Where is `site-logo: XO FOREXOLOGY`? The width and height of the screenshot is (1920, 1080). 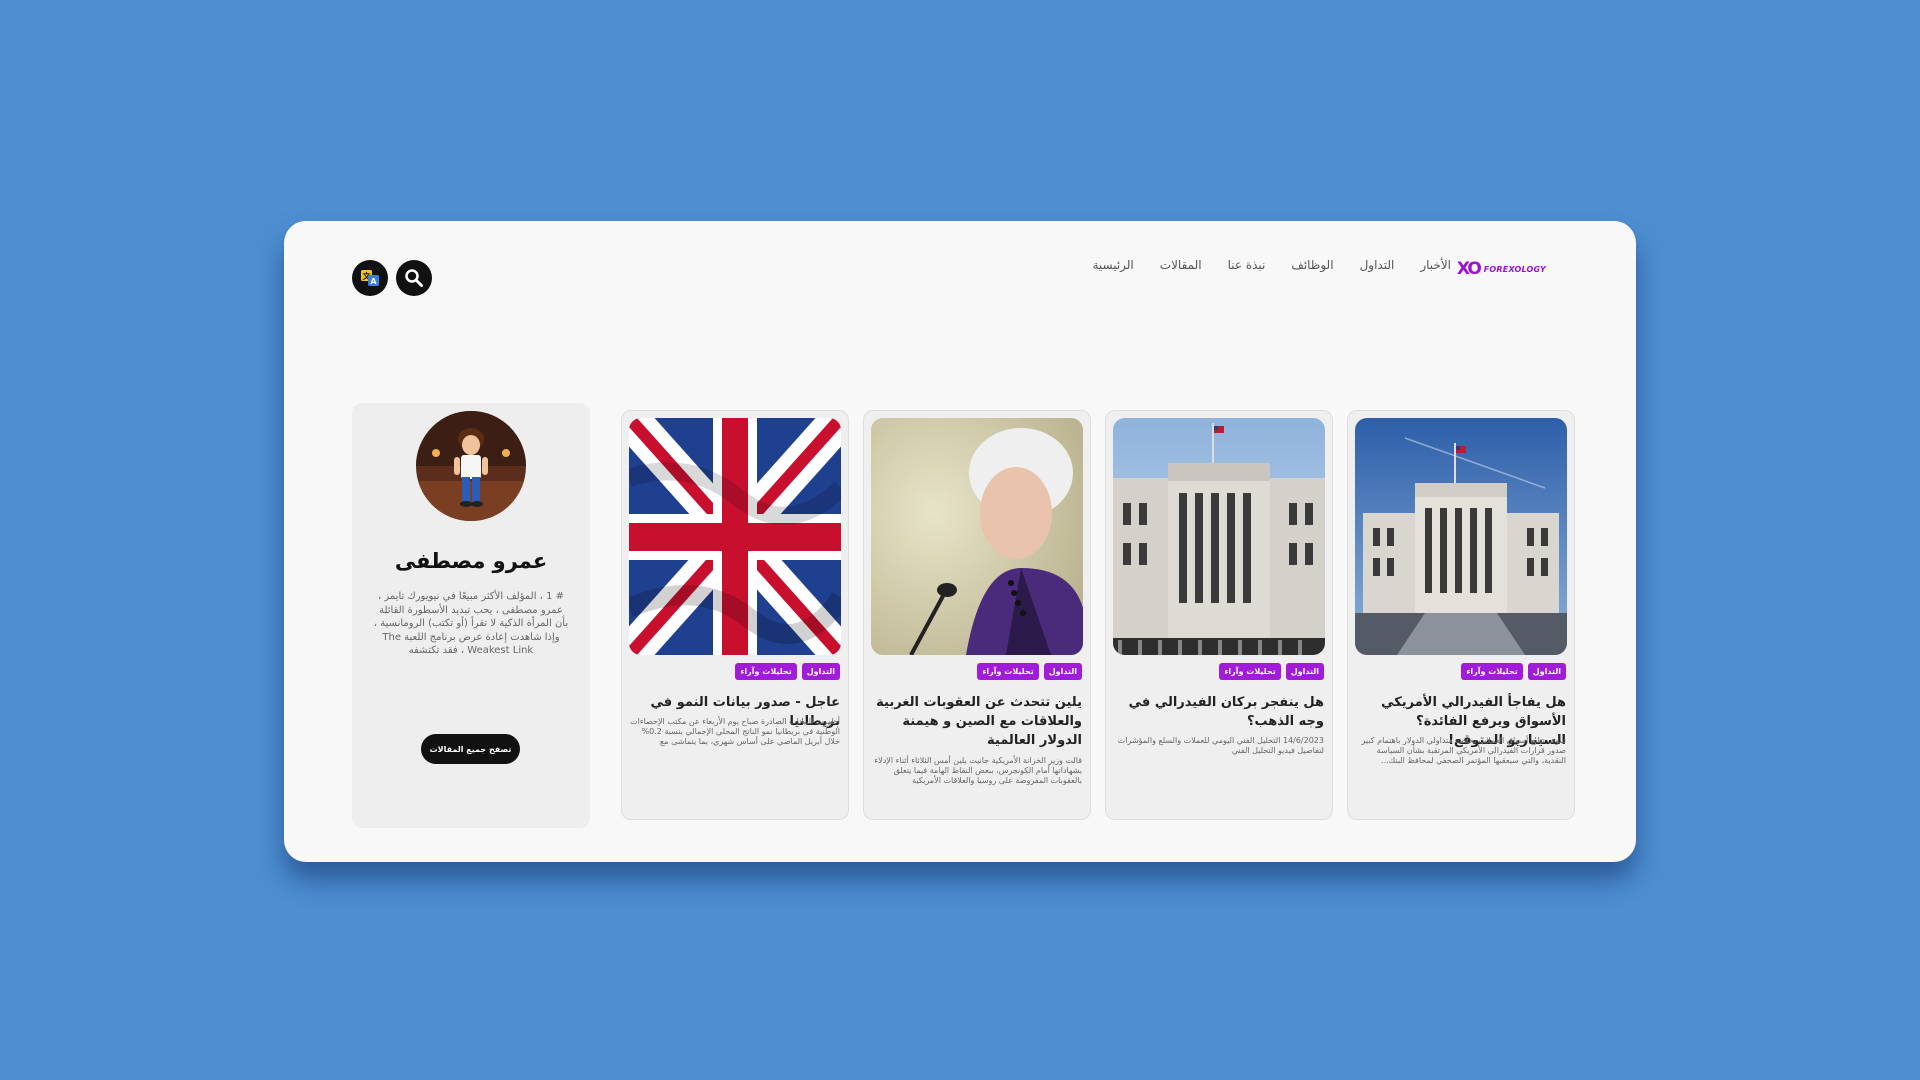
site-logo: XO FOREXOLOGY is located at coordinates (1501, 269).